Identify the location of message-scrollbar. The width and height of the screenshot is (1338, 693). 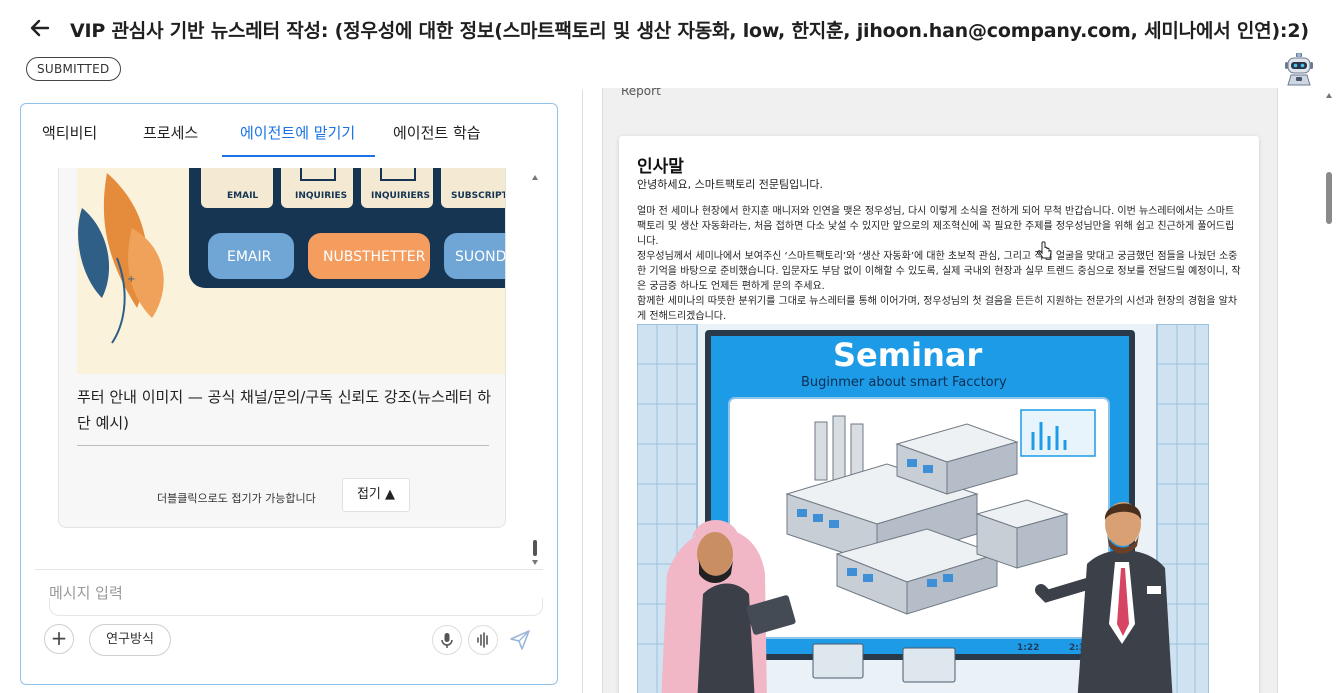
(535, 368).